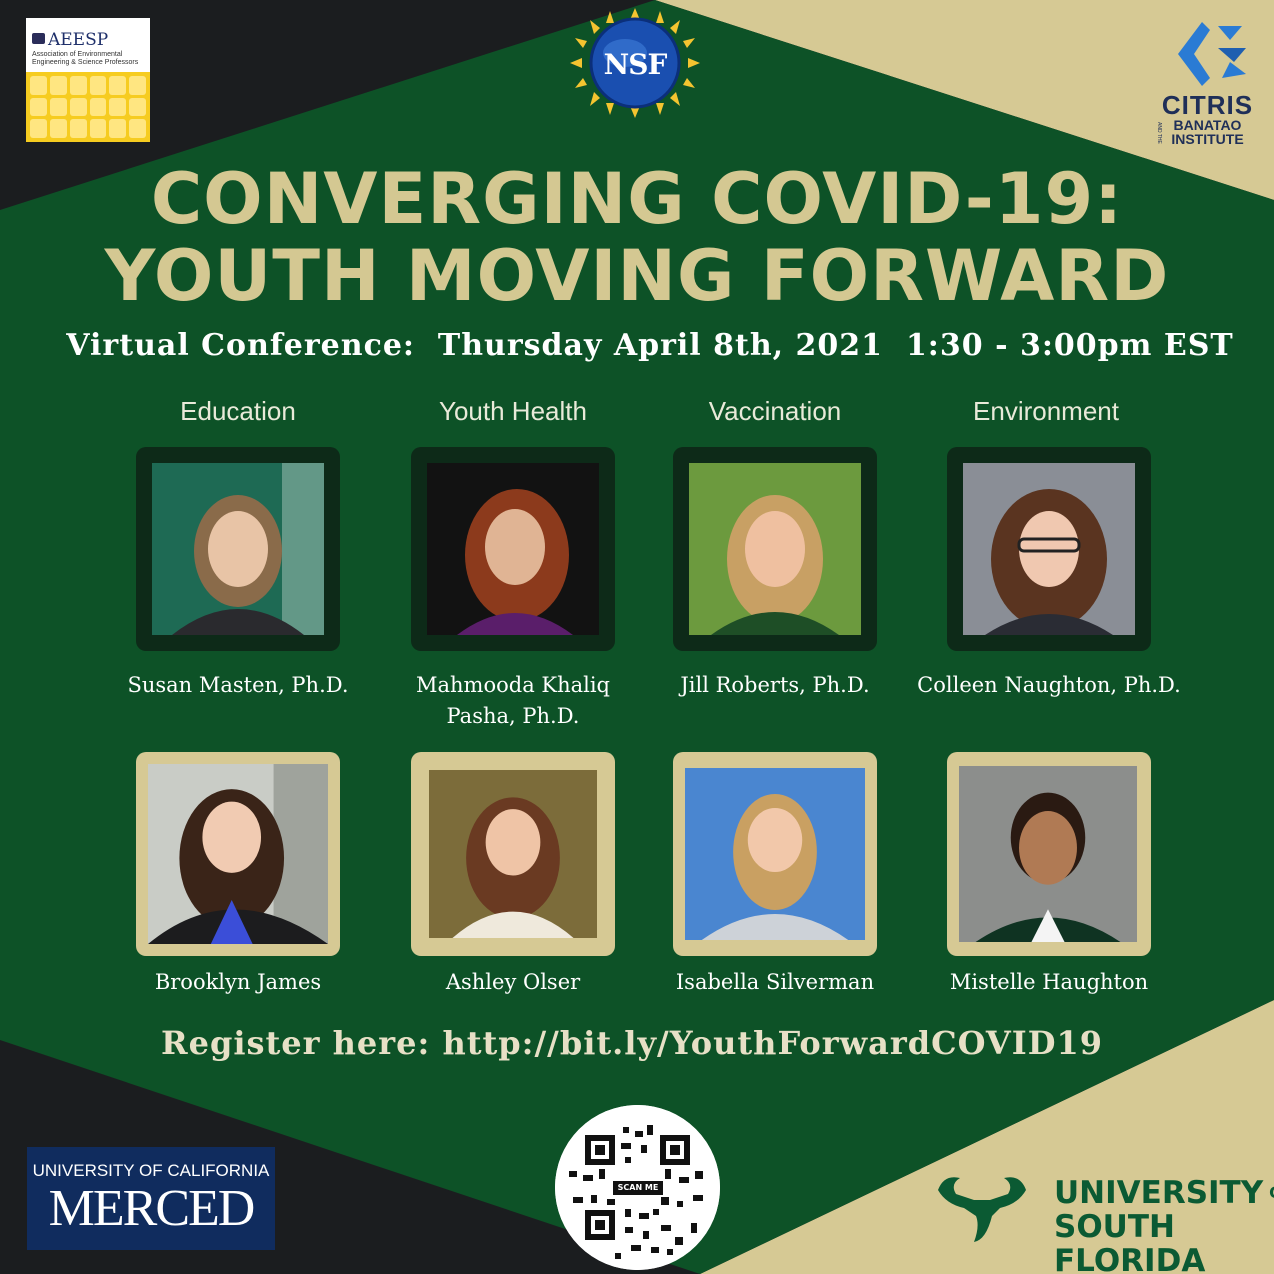 The image size is (1274, 1274). Describe the element at coordinates (513, 411) in the screenshot. I see `topic-youth-health: Youth Health` at that location.